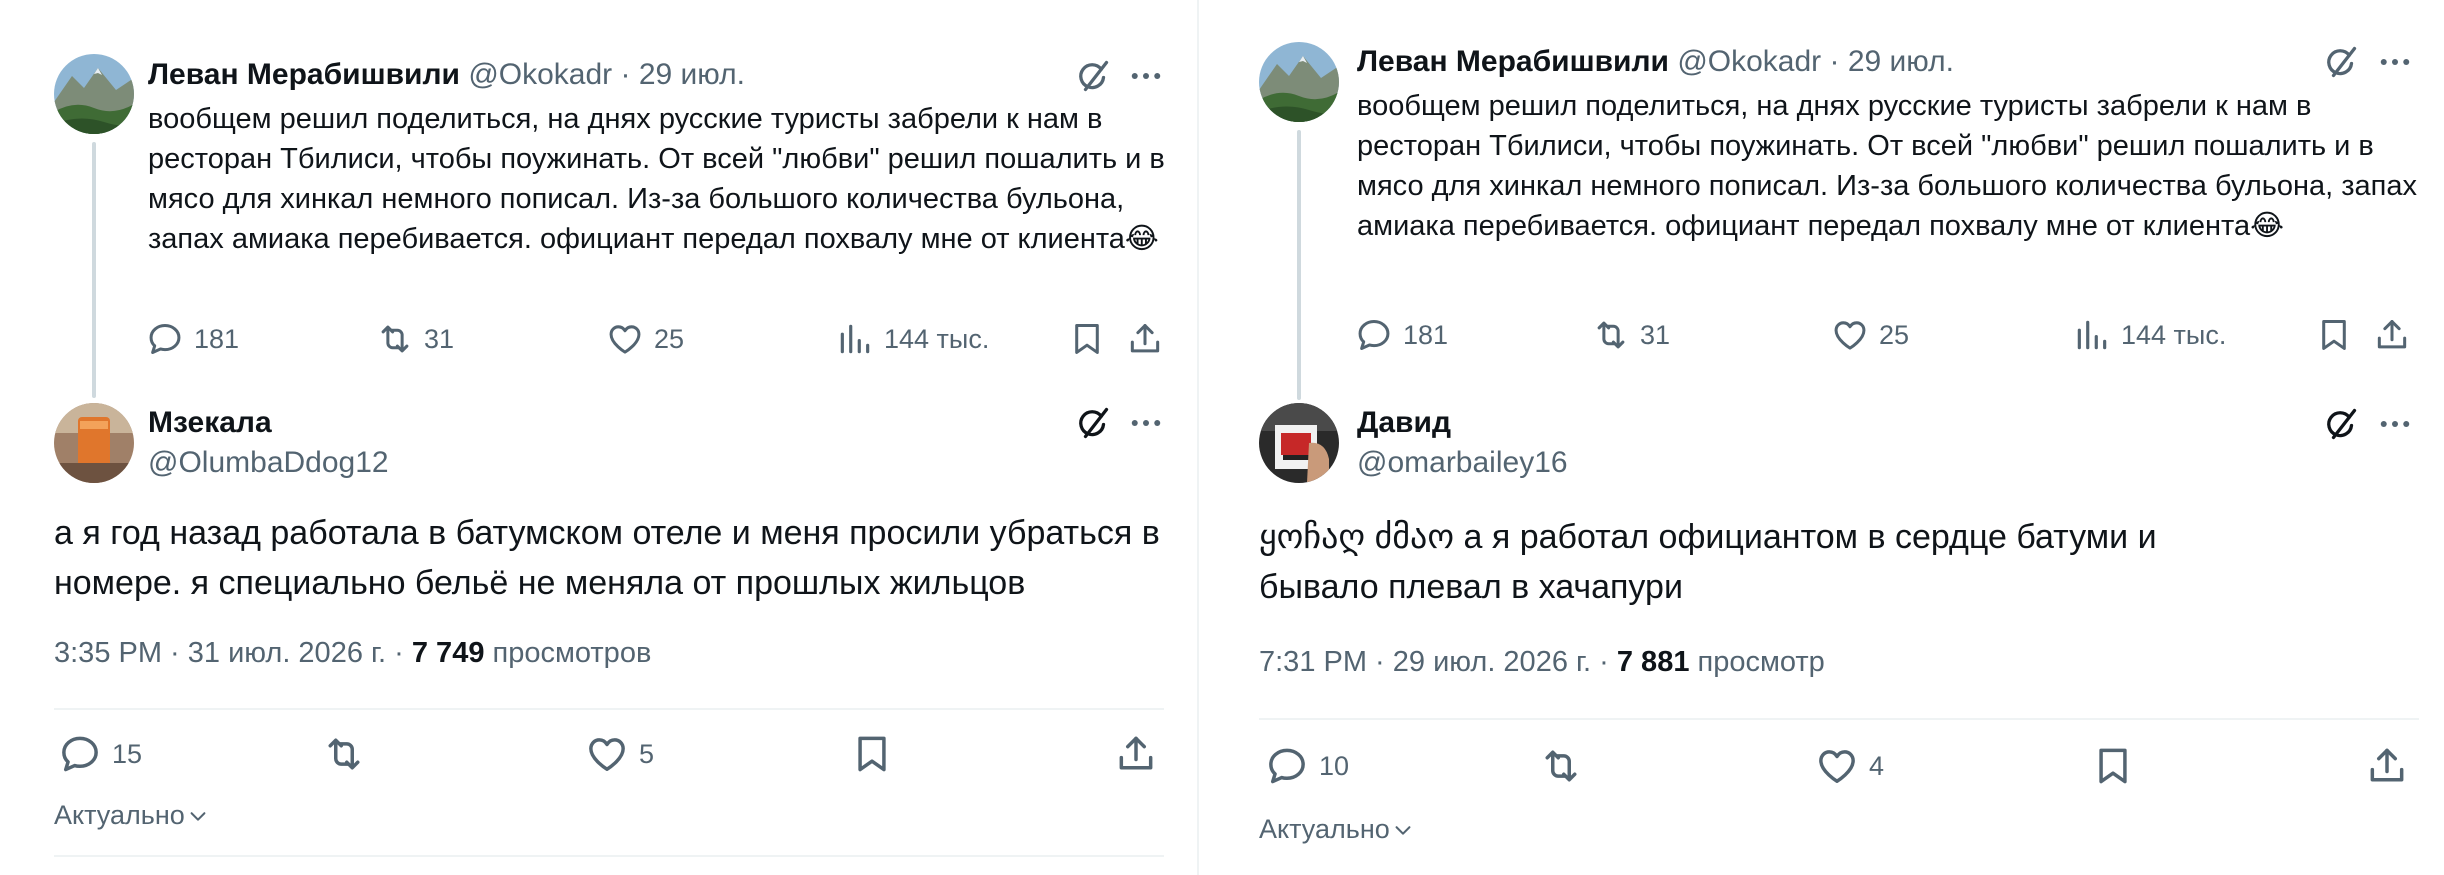 This screenshot has height=875, width=2444. I want to click on reply-count: 10, so click(1334, 765).